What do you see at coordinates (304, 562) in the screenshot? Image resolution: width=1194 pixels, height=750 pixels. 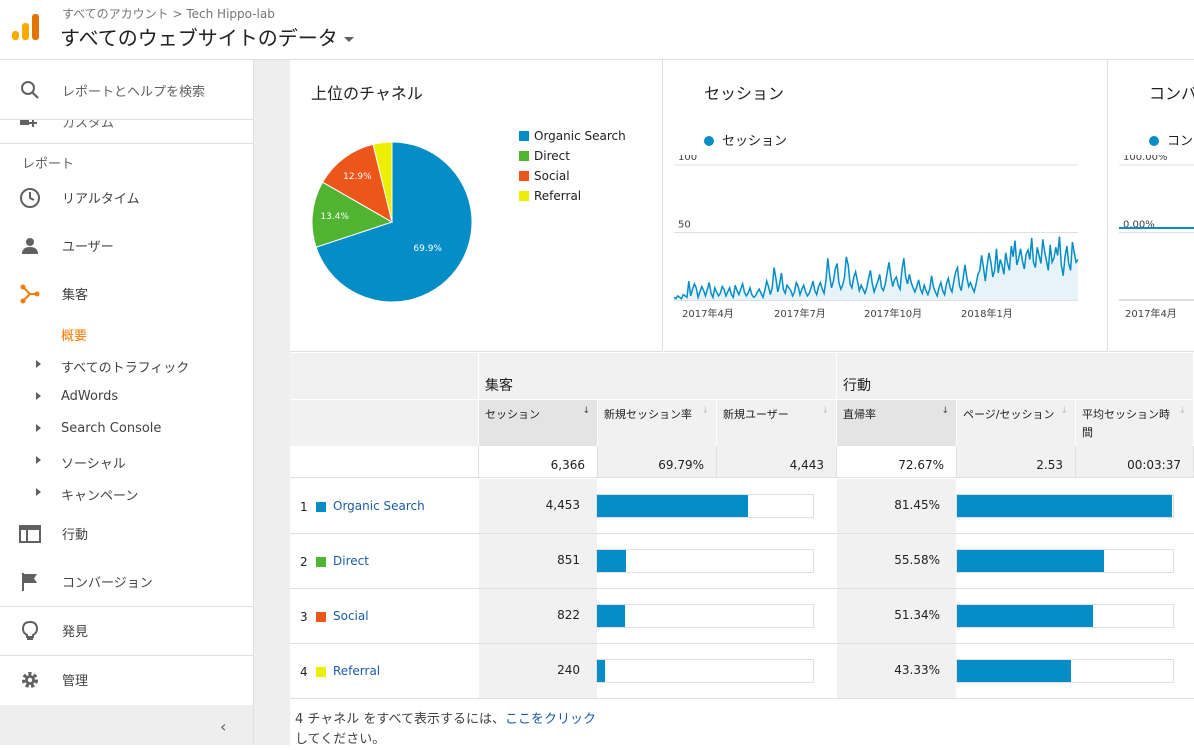 I see `row-rank: 2` at bounding box center [304, 562].